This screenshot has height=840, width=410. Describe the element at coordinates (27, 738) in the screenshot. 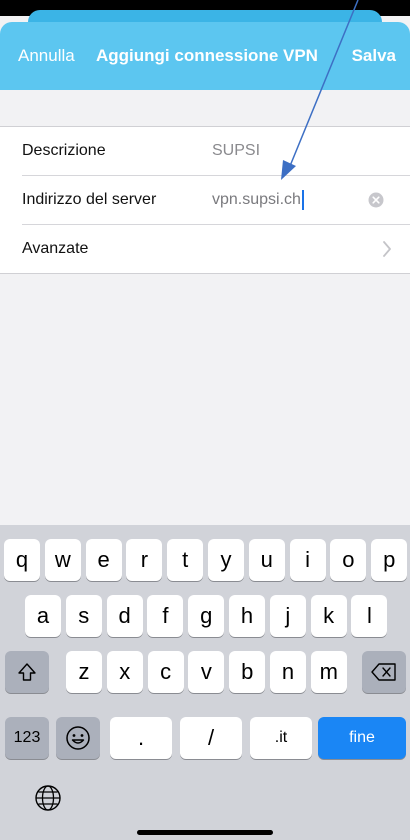

I see `numbers-key: 123` at that location.